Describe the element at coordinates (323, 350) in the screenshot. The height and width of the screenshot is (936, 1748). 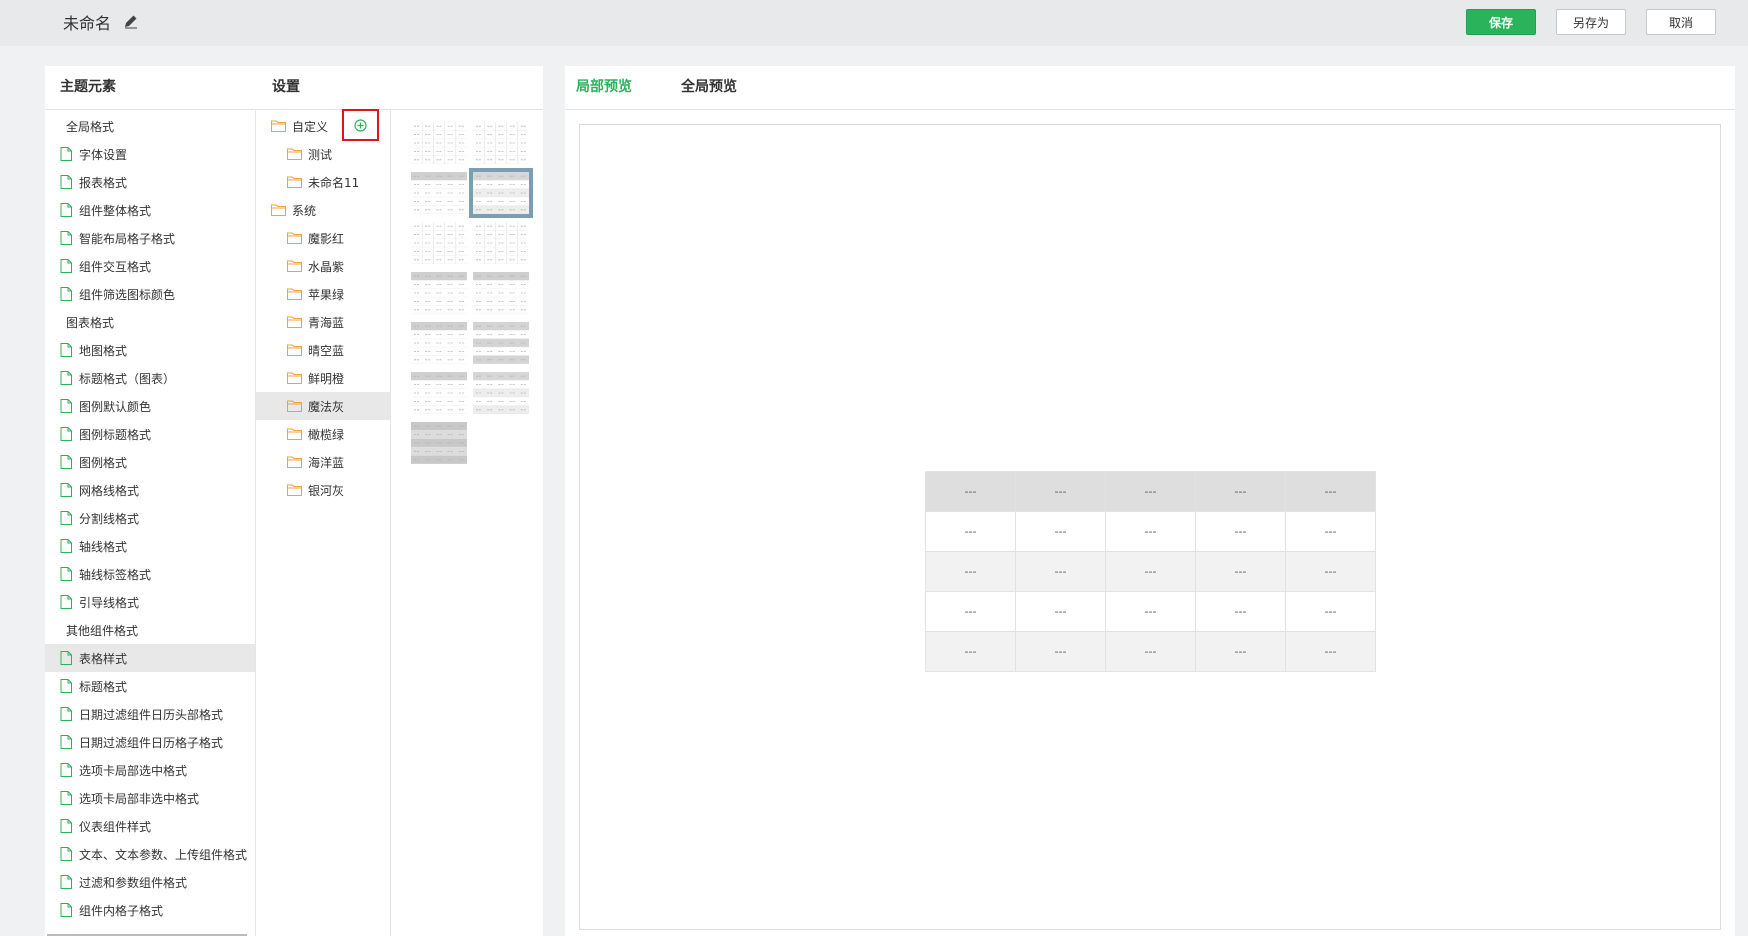
I see `theme-folder: 晴空蓝` at that location.